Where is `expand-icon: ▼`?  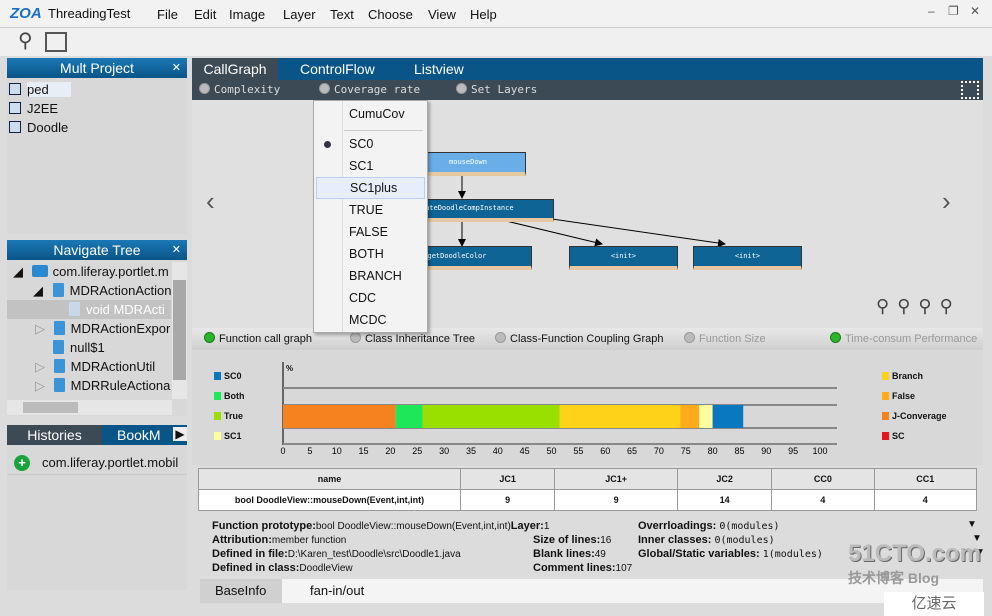 expand-icon: ▼ is located at coordinates (972, 524).